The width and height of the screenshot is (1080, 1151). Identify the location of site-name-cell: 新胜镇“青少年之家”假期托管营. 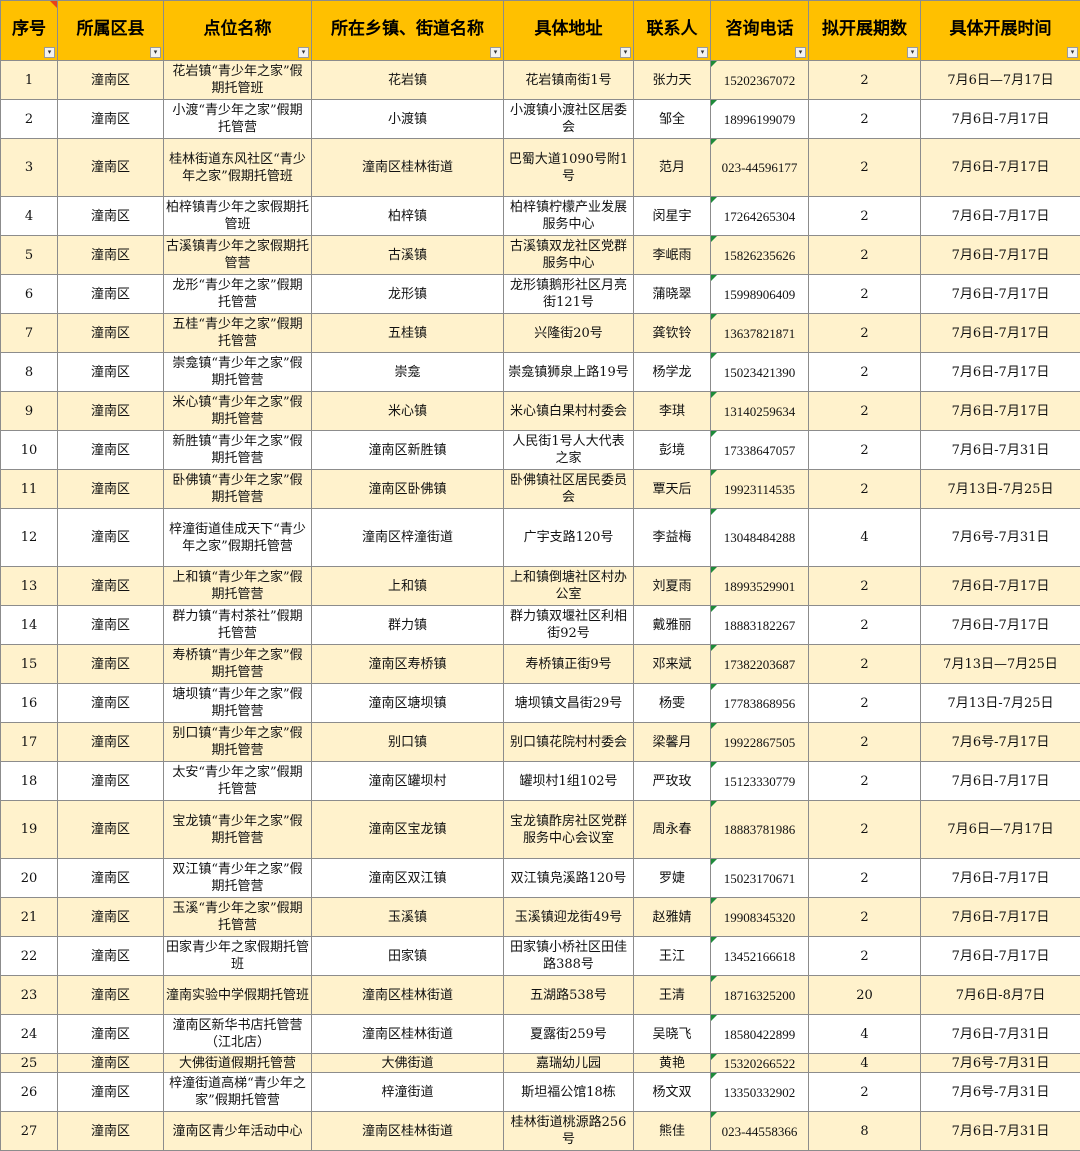
(238, 450).